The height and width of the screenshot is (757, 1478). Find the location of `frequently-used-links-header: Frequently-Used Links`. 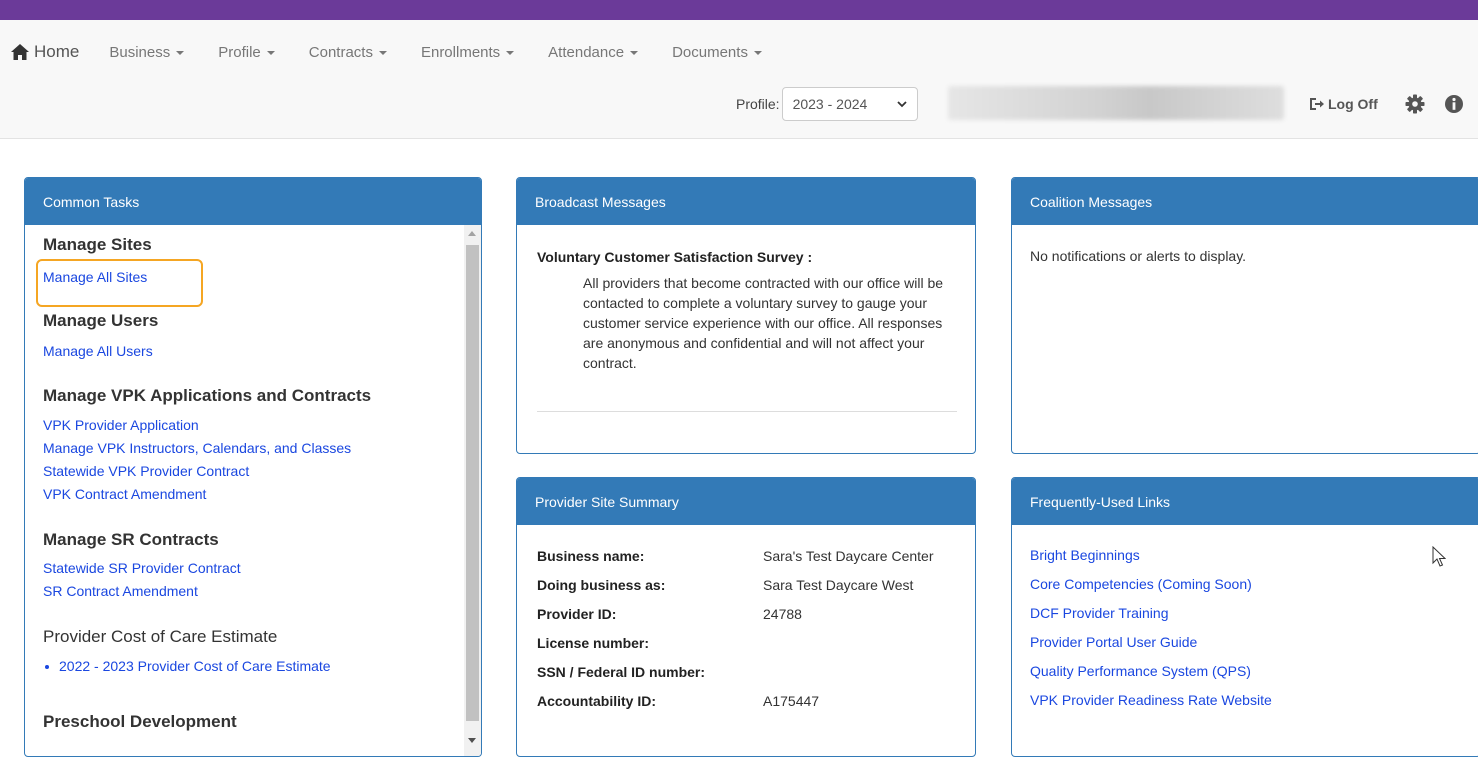

frequently-used-links-header: Frequently-Used Links is located at coordinates (1245, 501).